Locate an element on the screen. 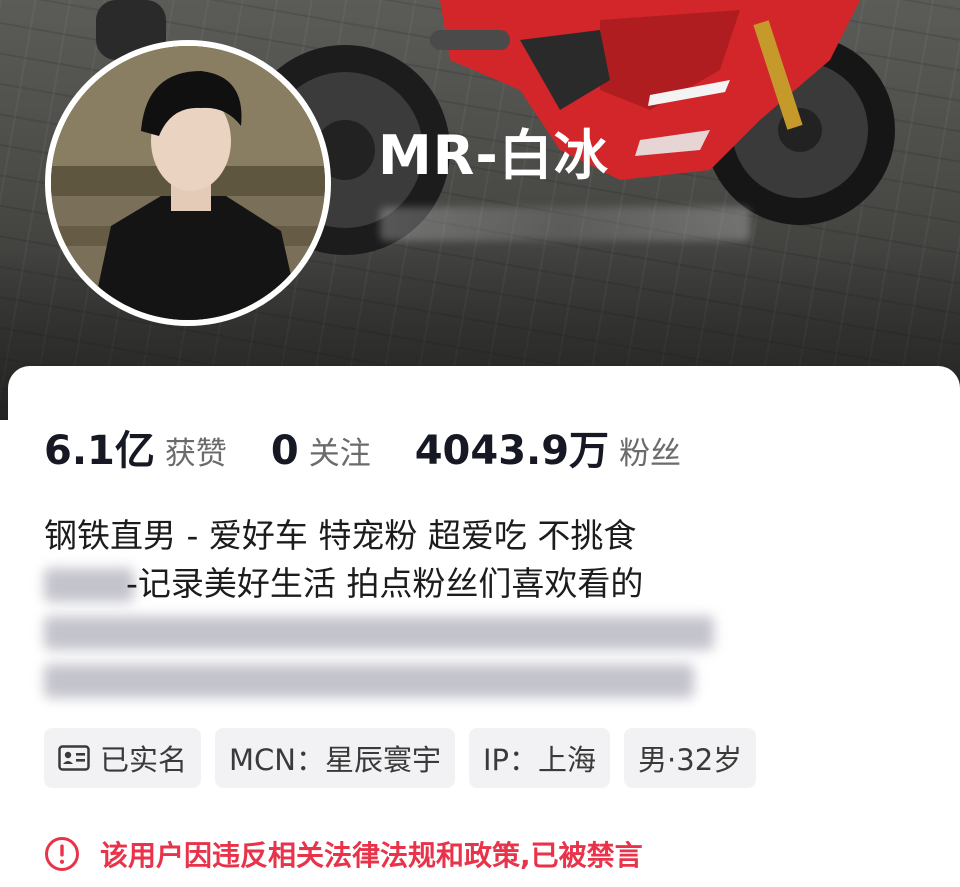  id-card-icon is located at coordinates (74, 758).